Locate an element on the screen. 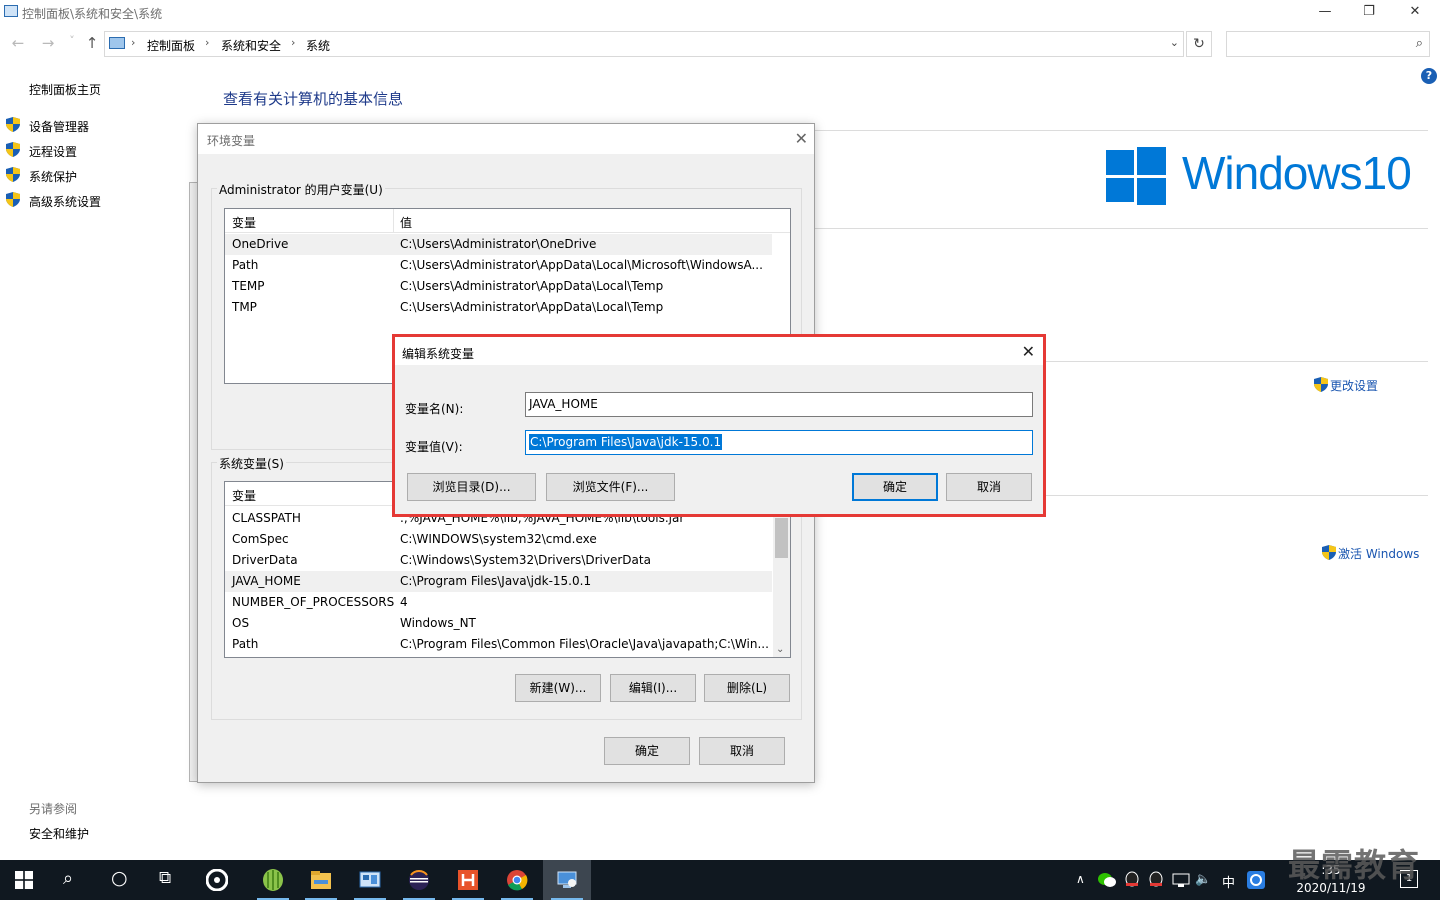  forward-button: → is located at coordinates (48, 43).